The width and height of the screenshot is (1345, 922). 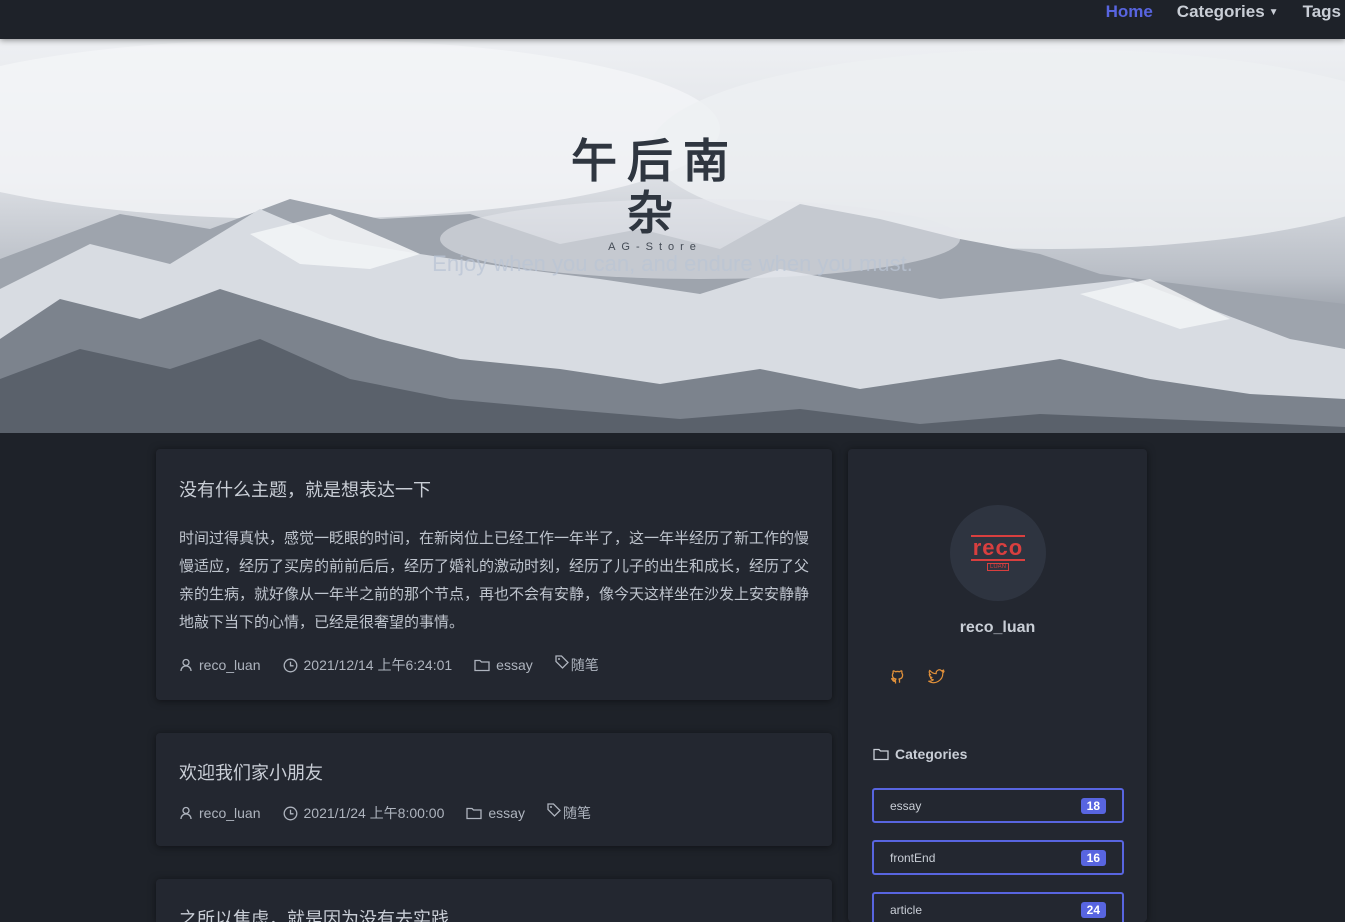 What do you see at coordinates (374, 813) in the screenshot?
I see `post-date-text: 2021/1/24 上午8:00:00` at bounding box center [374, 813].